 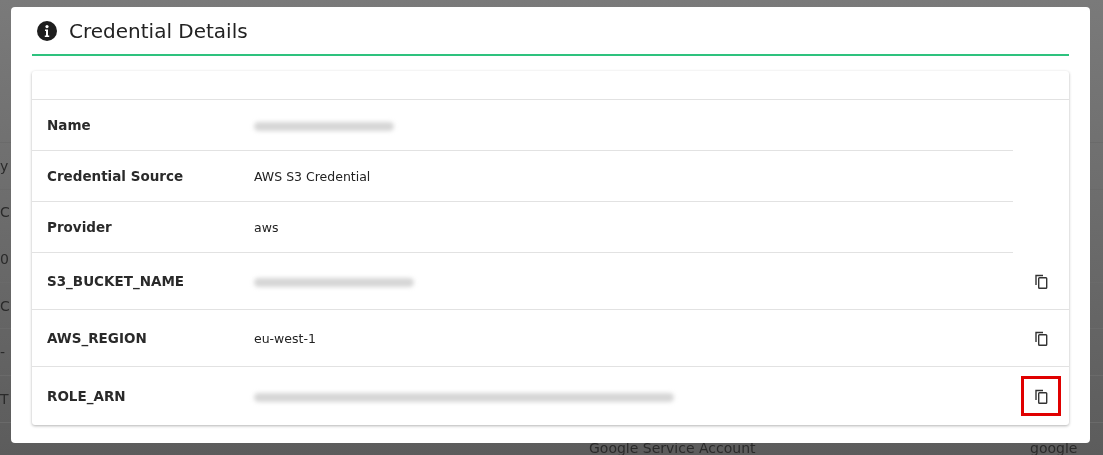 I want to click on dialog-title: Credential Details, so click(x=158, y=30).